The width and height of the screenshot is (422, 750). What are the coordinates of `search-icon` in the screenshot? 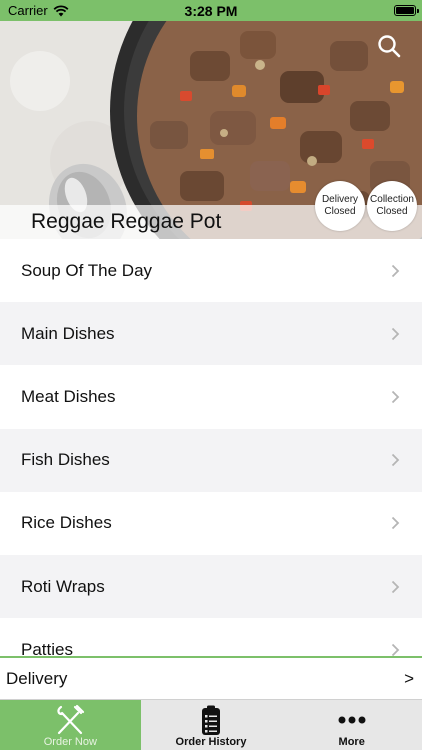 It's located at (389, 46).